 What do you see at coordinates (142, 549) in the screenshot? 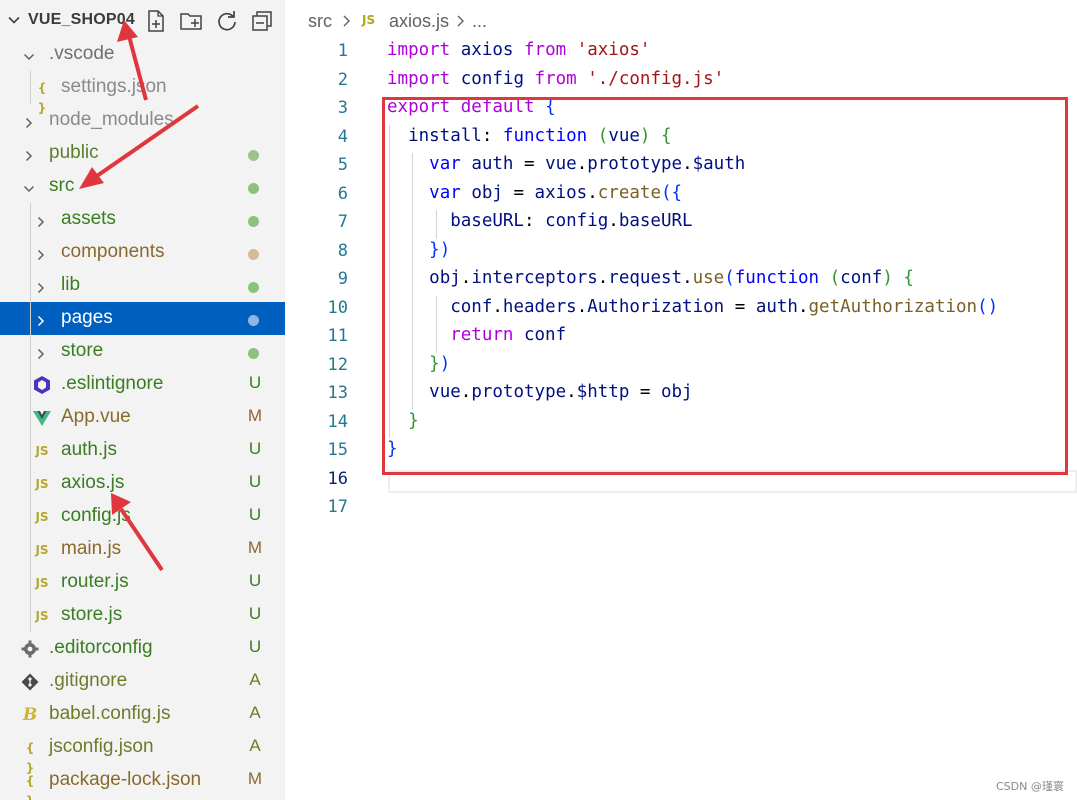
I see `tree-file-main-js: JS main.js M` at bounding box center [142, 549].